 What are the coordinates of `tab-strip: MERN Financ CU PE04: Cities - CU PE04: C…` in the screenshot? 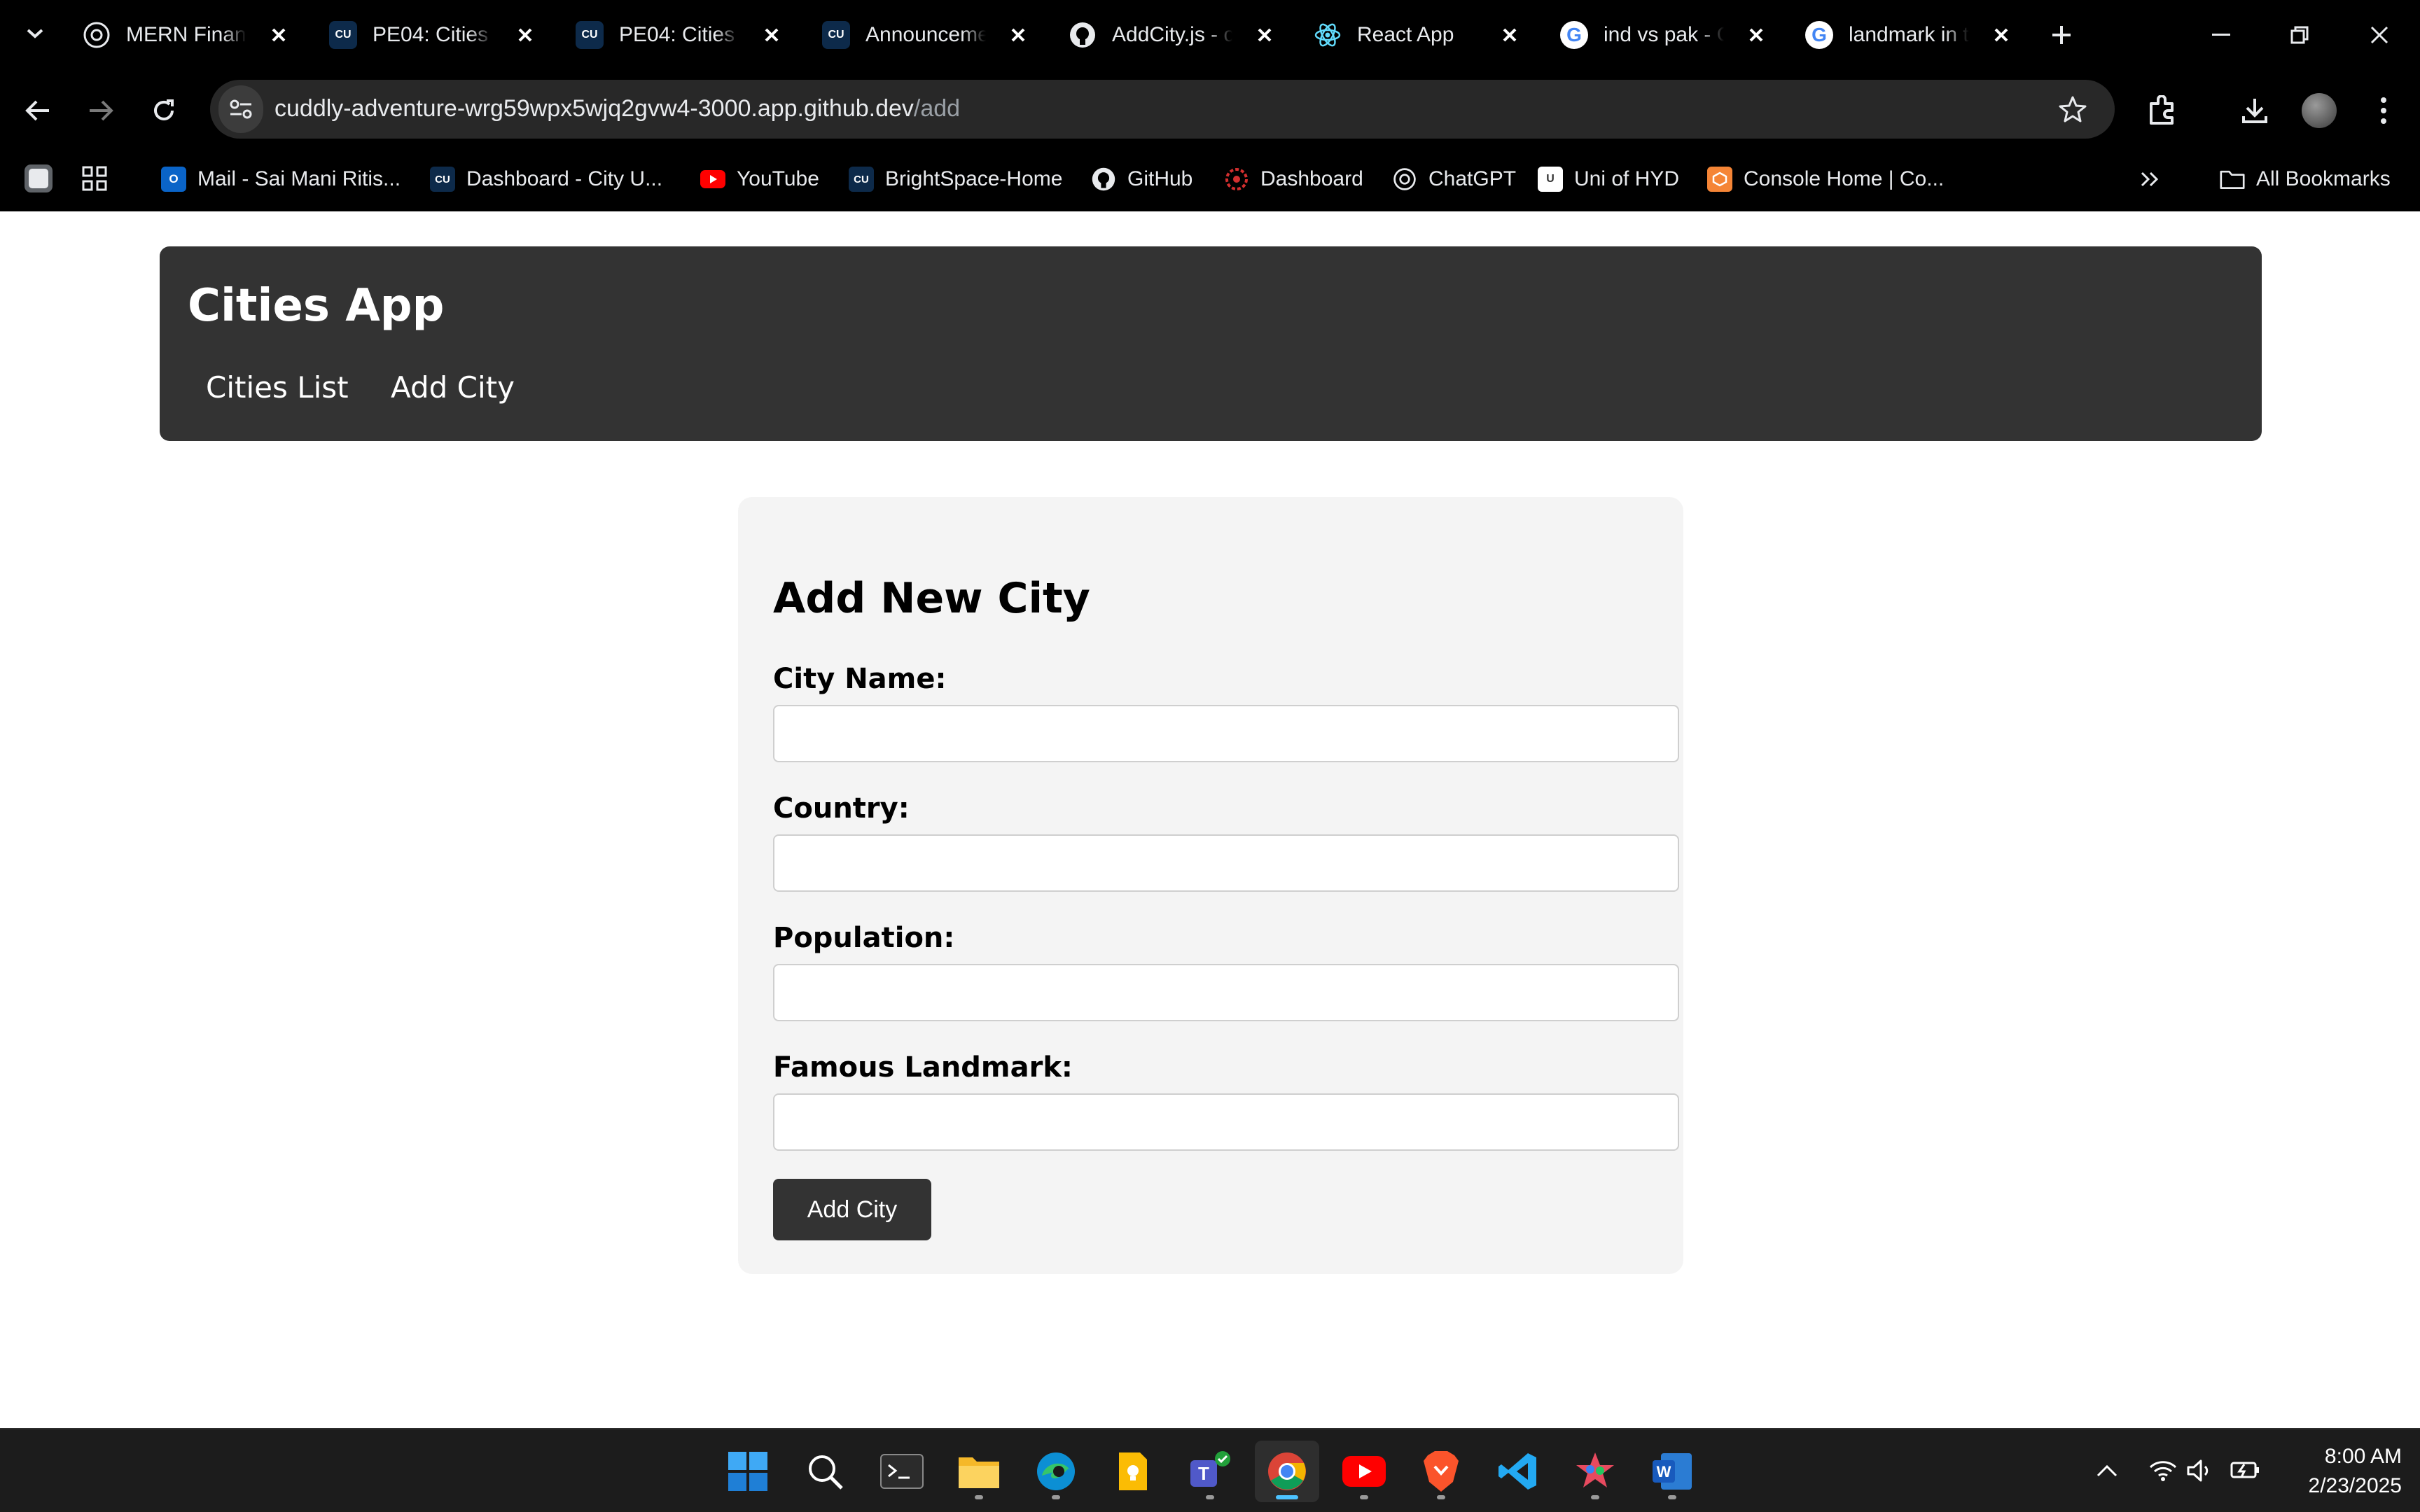 It's located at (1210, 35).